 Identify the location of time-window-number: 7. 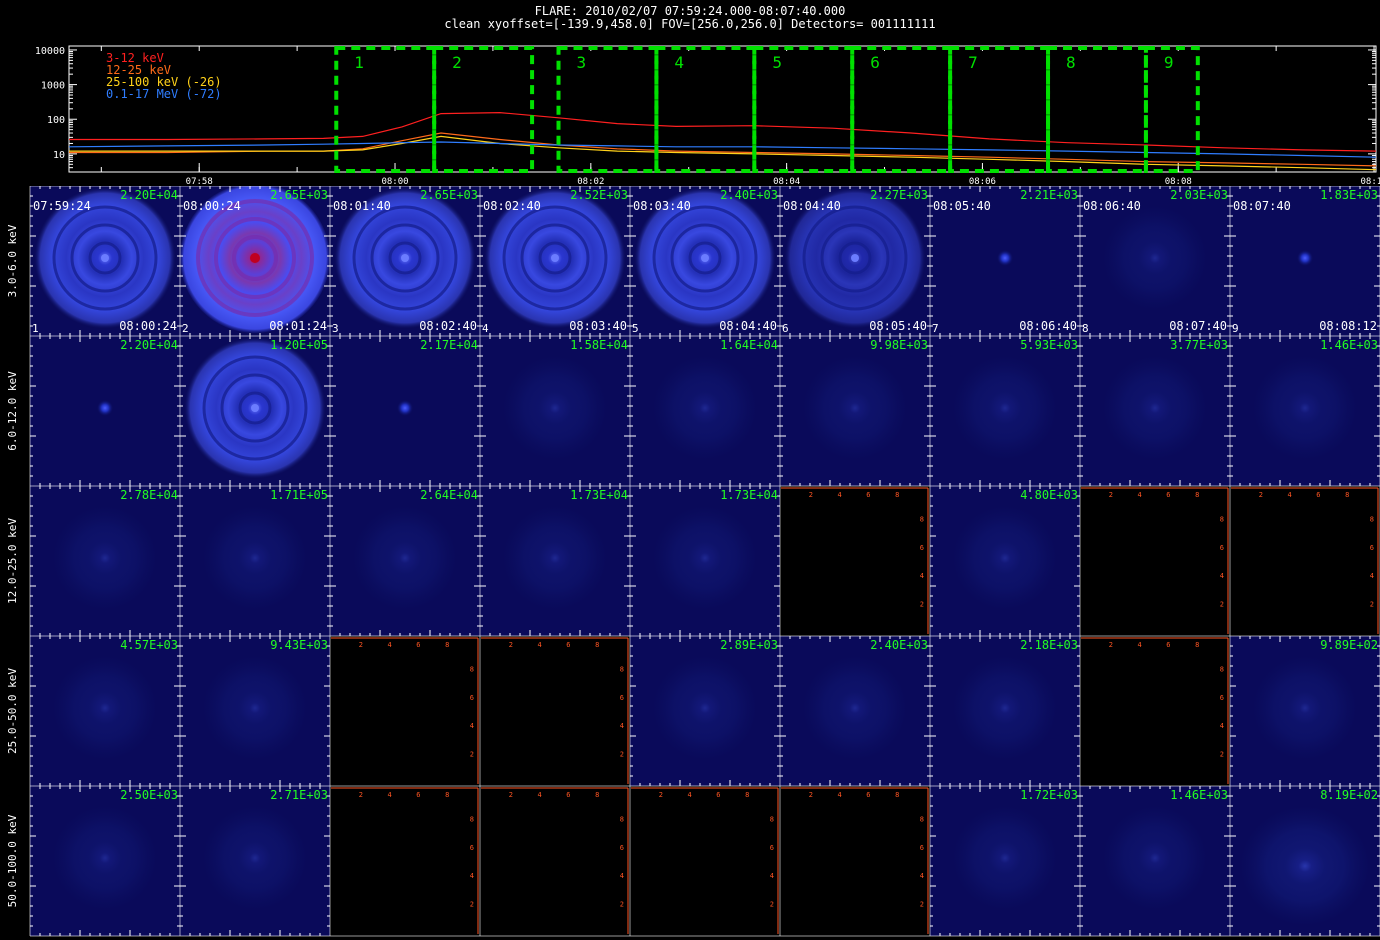
(973, 62).